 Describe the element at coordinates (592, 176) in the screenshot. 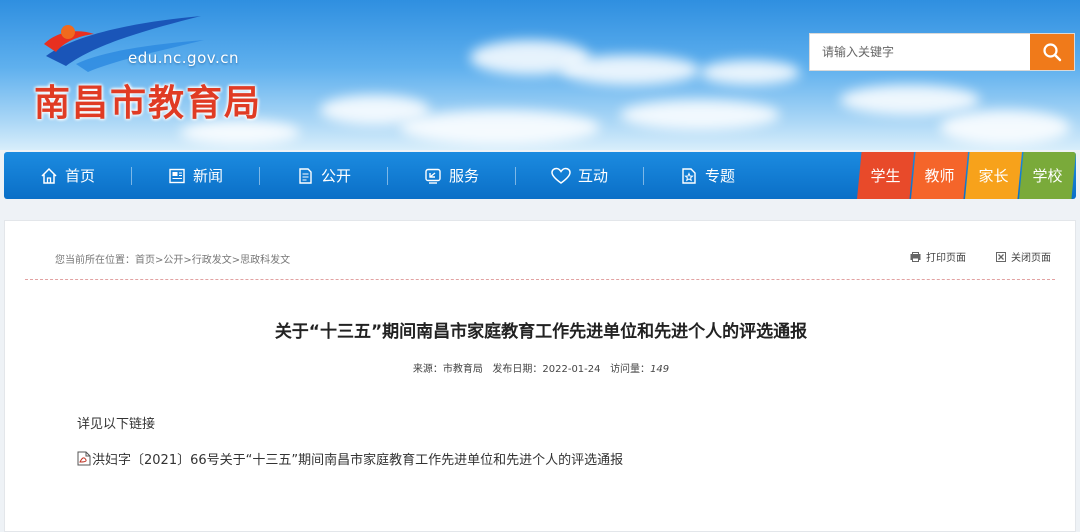

I see `nav-label: 互动` at that location.